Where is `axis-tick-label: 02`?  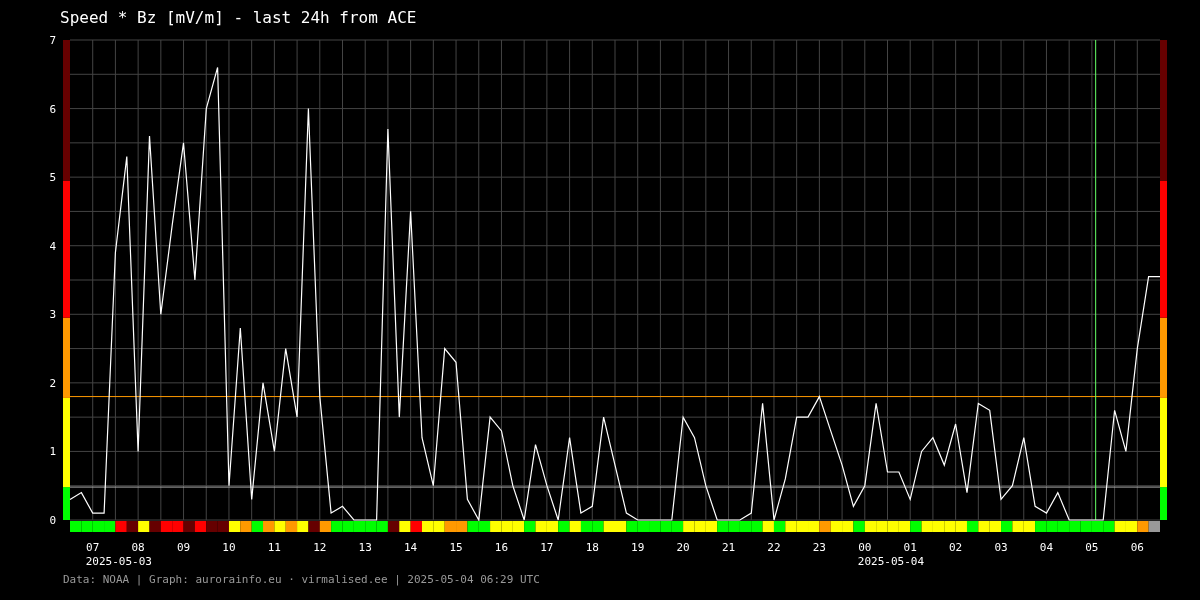
axis-tick-label: 02 is located at coordinates (956, 547).